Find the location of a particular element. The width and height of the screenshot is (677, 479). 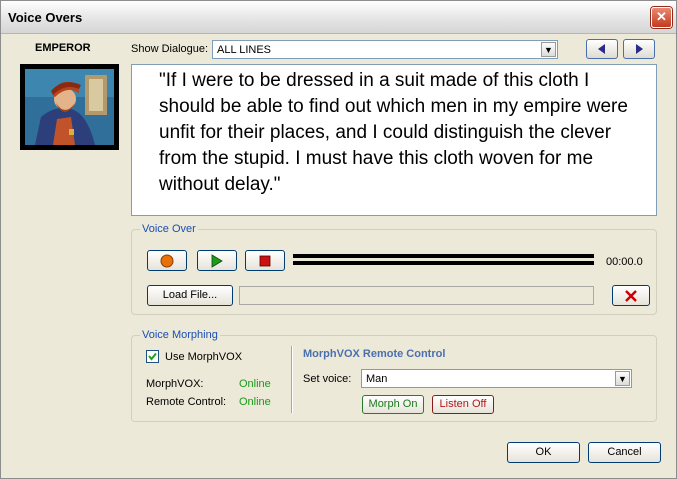

morphvox-status-label: MorphVOX: is located at coordinates (175, 384).